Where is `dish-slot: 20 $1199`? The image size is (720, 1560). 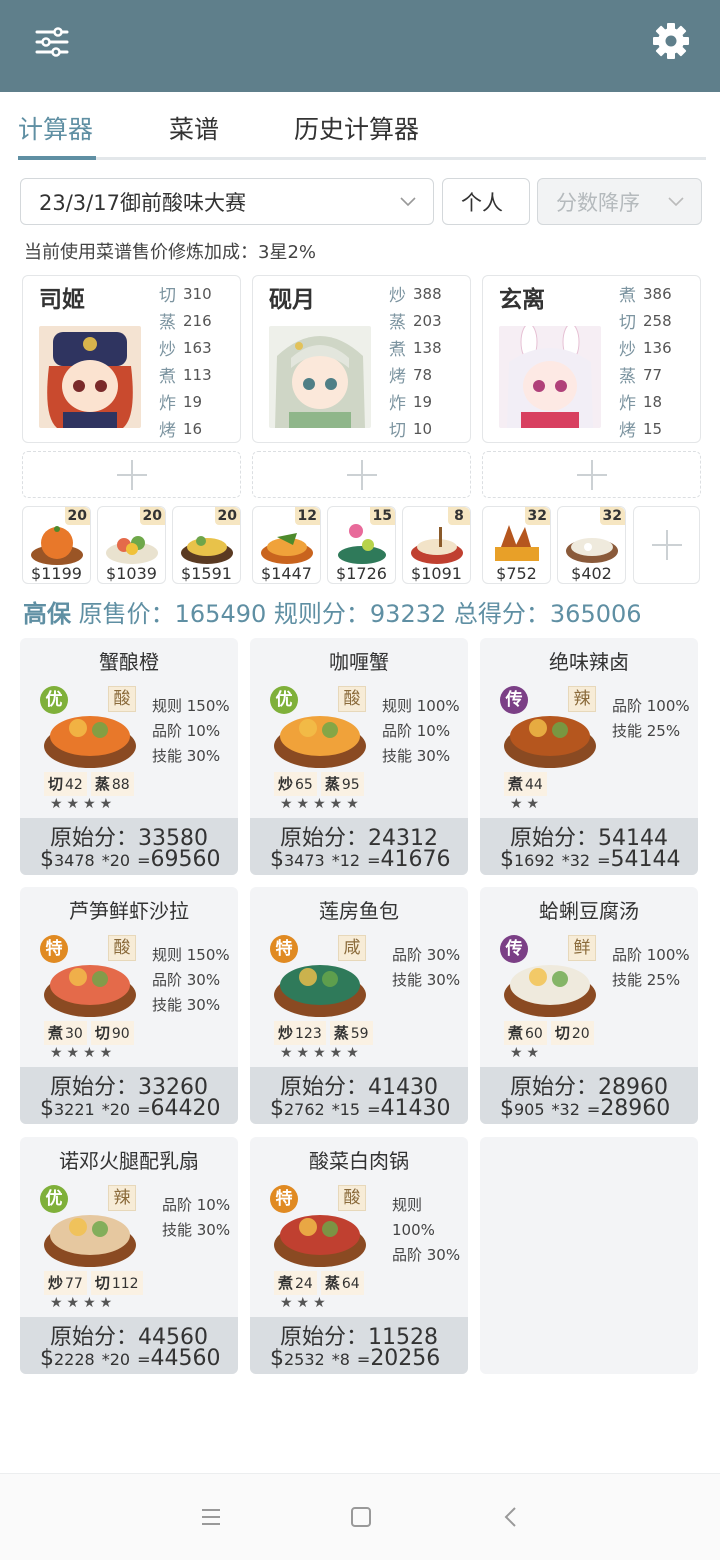 dish-slot: 20 $1199 is located at coordinates (56, 545).